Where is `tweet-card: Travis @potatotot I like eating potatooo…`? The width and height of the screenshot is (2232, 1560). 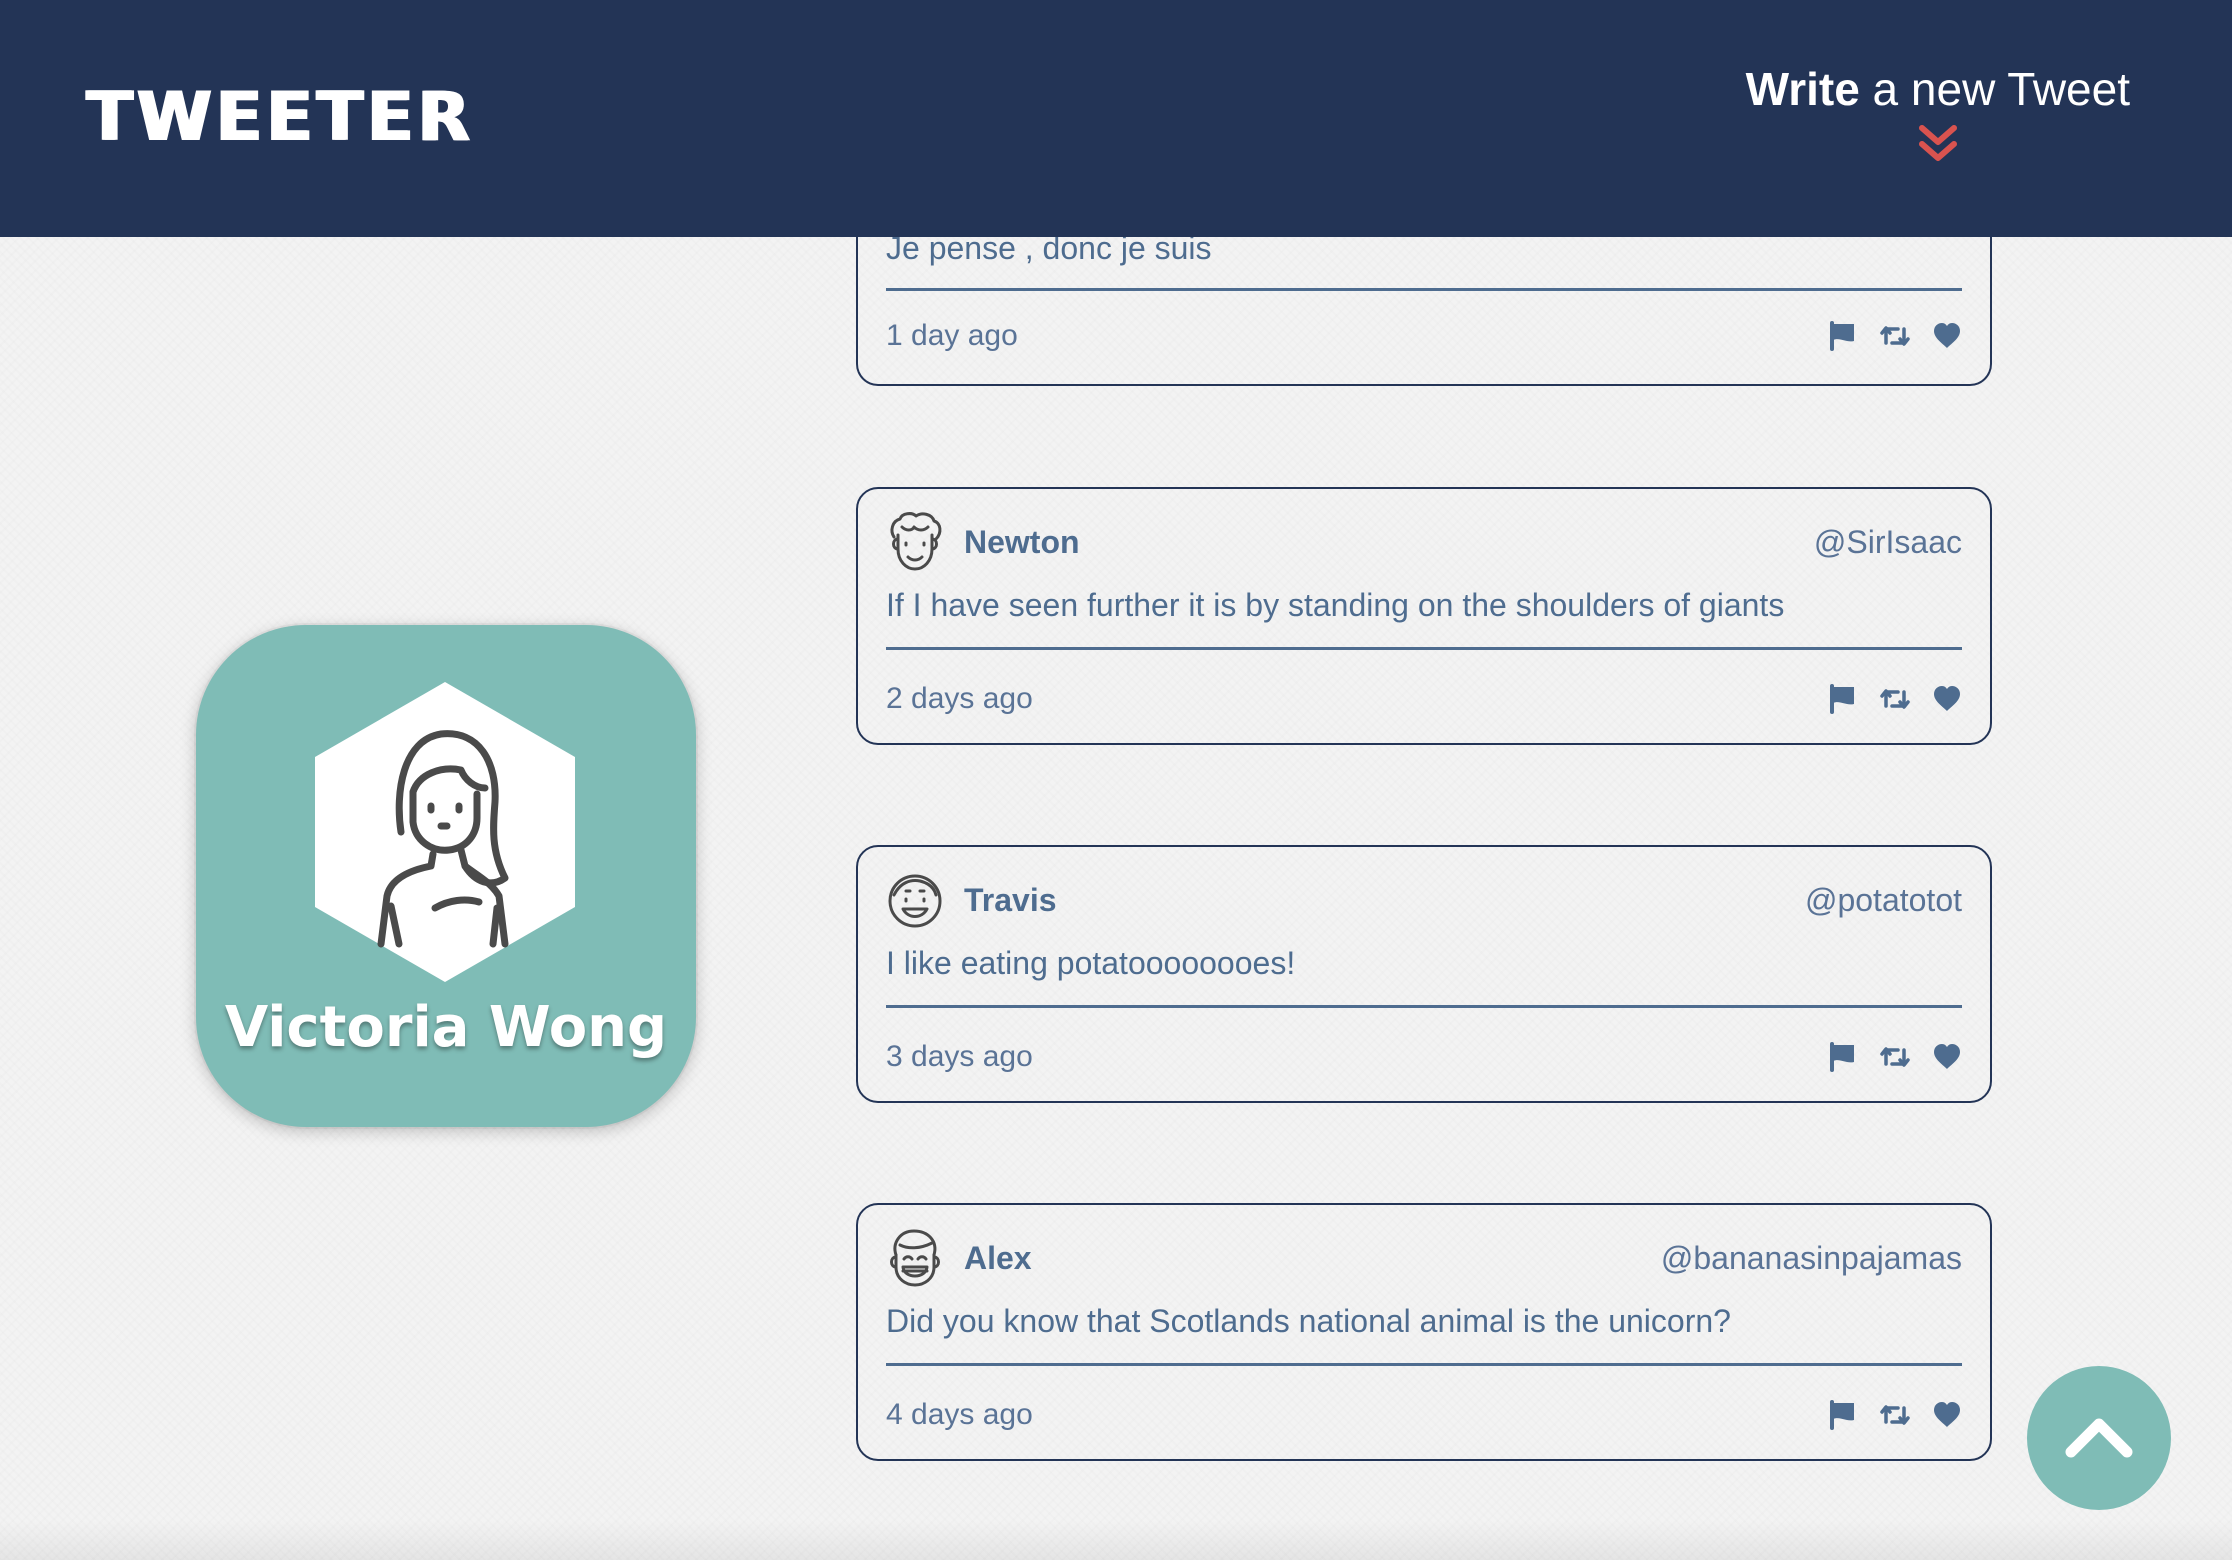
tweet-card: Travis @potatotot I like eating potatooo… is located at coordinates (1424, 974).